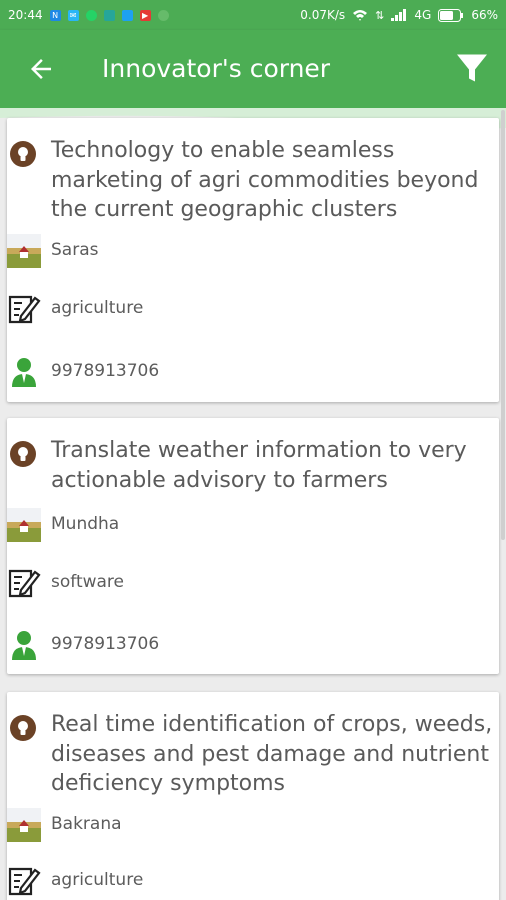  I want to click on data-arrows-icon: ⇅, so click(380, 15).